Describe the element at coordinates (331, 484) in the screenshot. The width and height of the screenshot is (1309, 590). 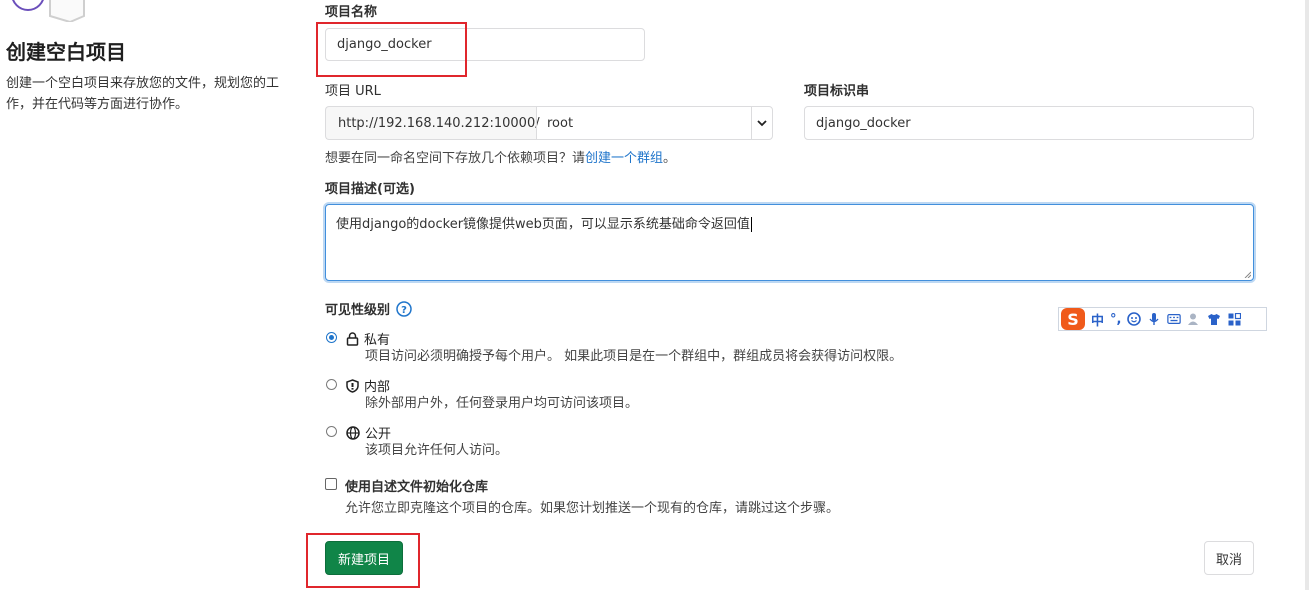
I see `readme-checkbox` at that location.